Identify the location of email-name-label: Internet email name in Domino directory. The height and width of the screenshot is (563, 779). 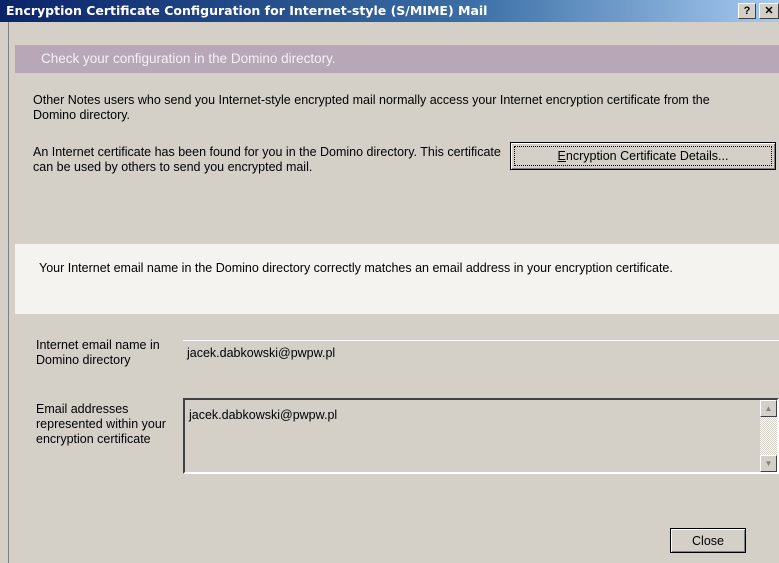
(98, 352).